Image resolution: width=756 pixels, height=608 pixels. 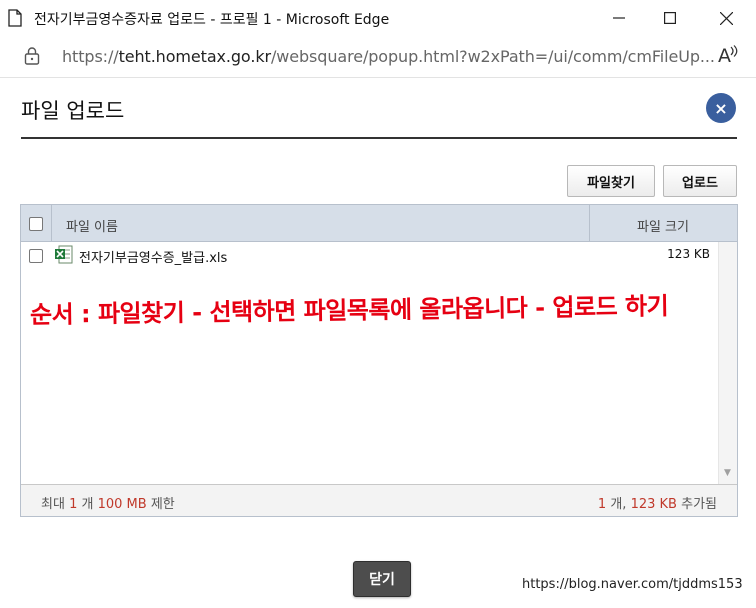 I want to click on select-all-checkbox, so click(x=36, y=224).